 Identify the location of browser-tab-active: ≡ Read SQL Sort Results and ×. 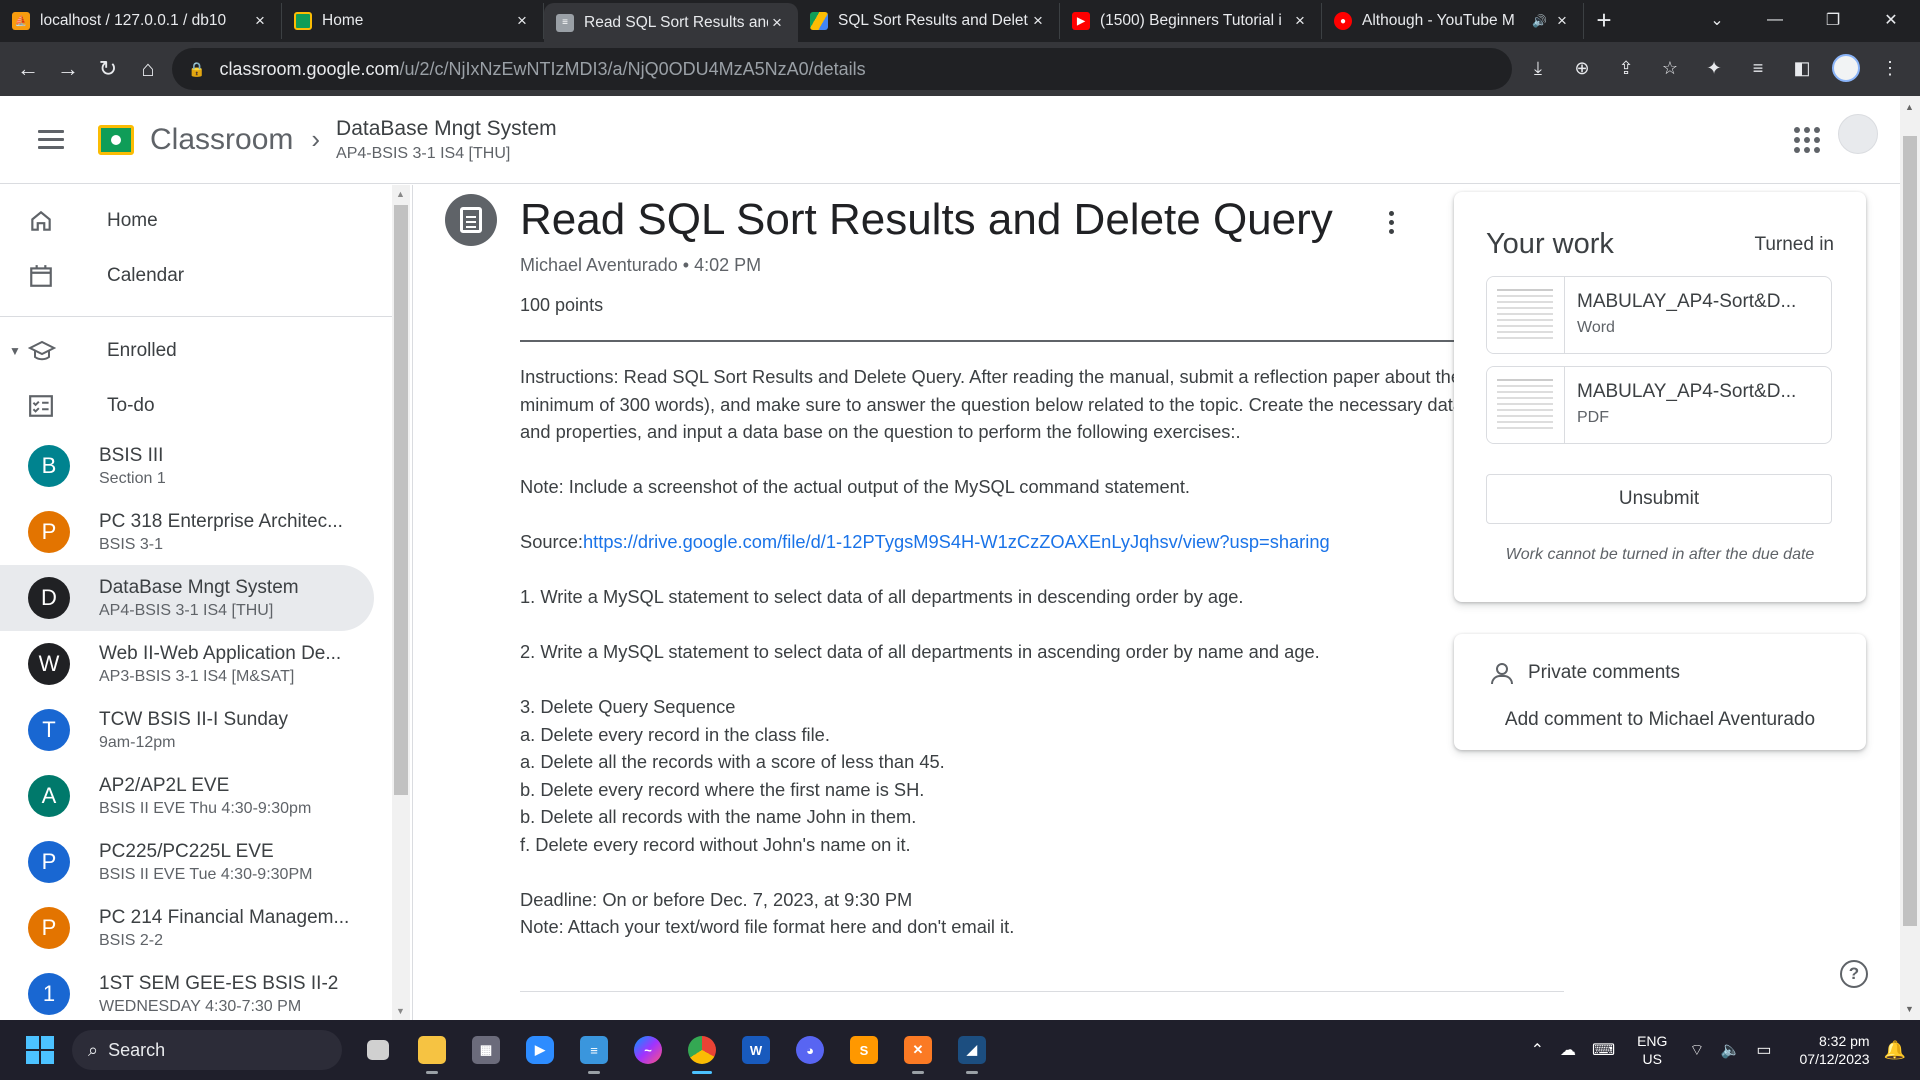
(671, 22).